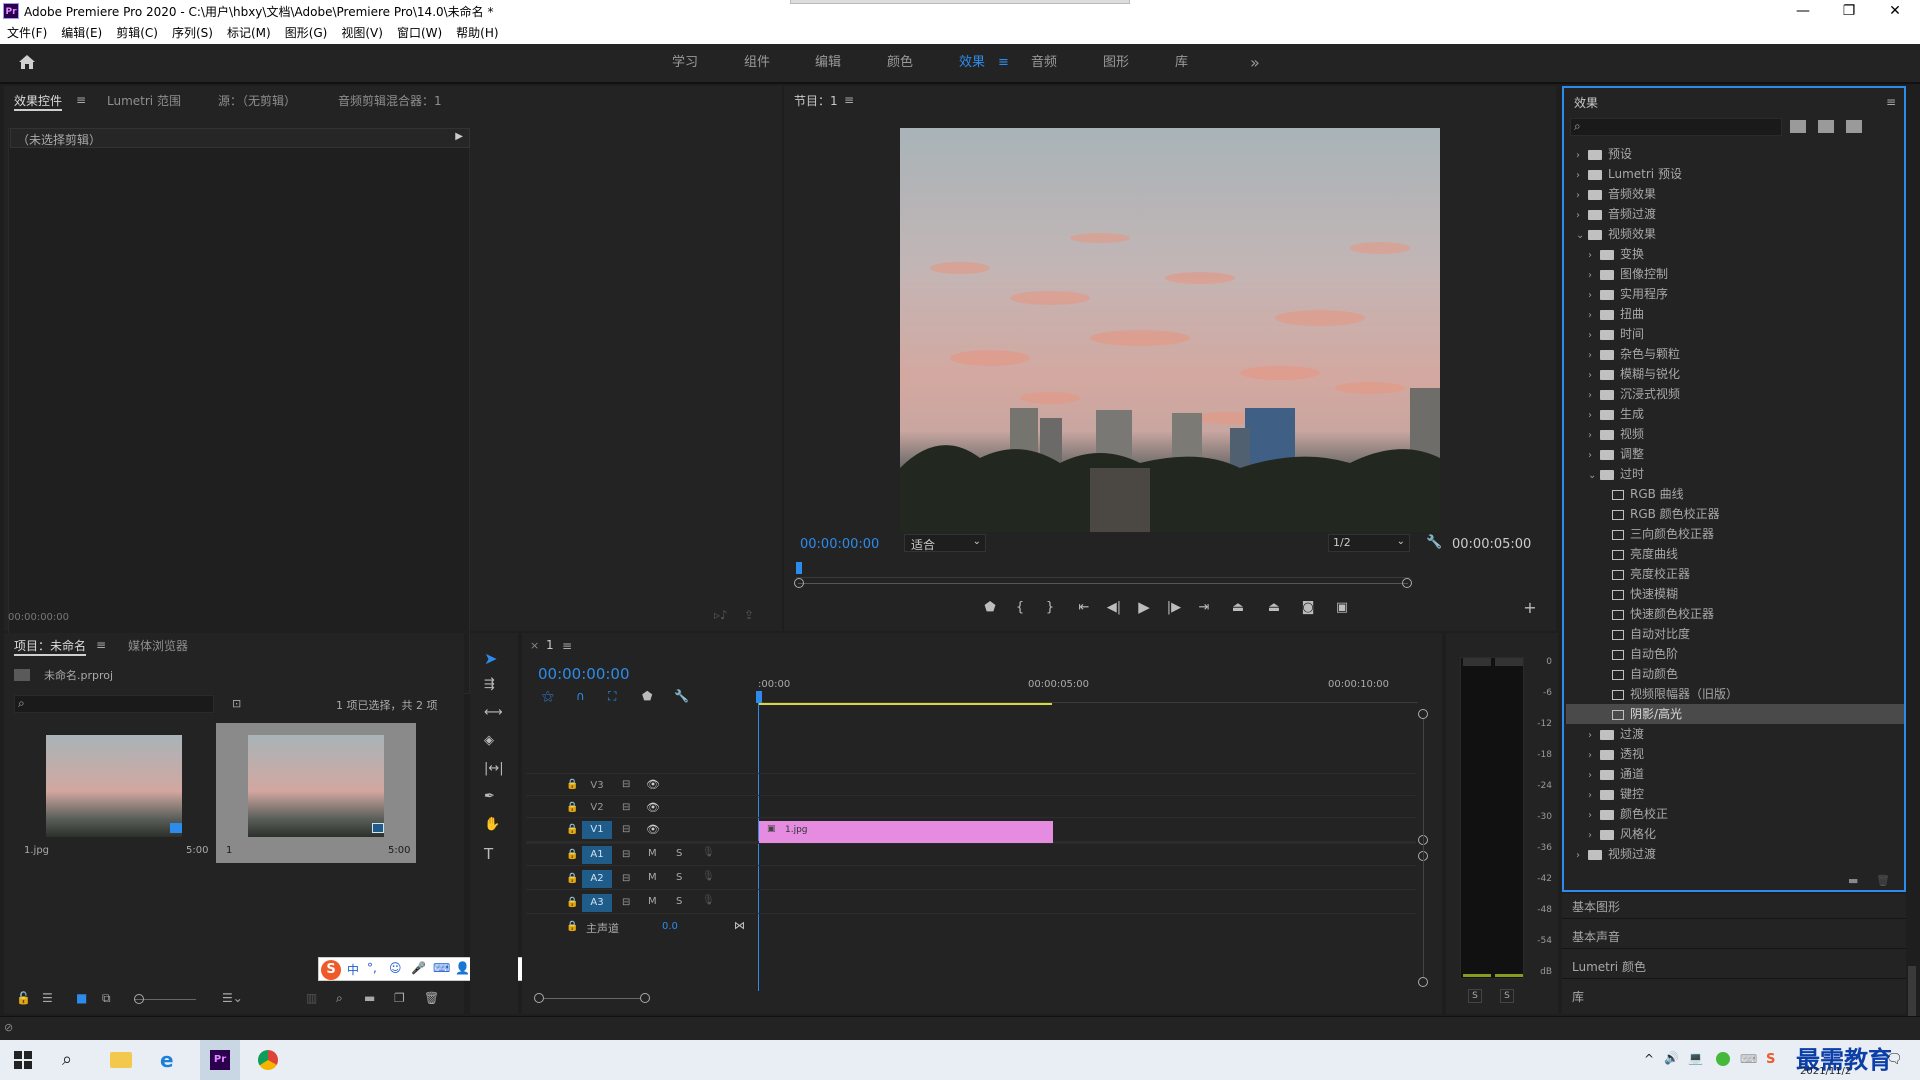 The height and width of the screenshot is (1080, 1920). Describe the element at coordinates (81, 998) in the screenshot. I see `icon-view-icon: ■` at that location.